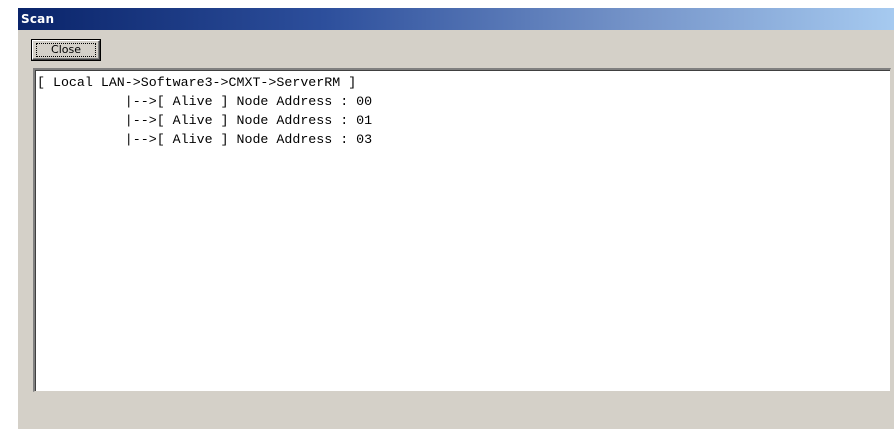  What do you see at coordinates (205, 101) in the screenshot?
I see `output-line-node: |-->[ Alive ] Node Address : 00` at bounding box center [205, 101].